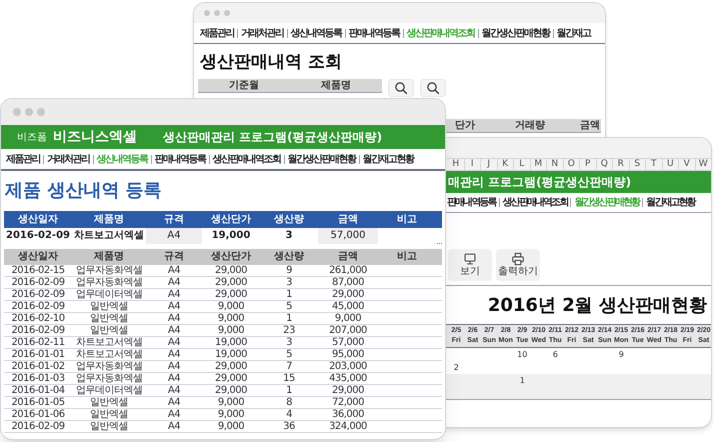 The width and height of the screenshot is (714, 442). I want to click on column-header: 규격, so click(174, 220).